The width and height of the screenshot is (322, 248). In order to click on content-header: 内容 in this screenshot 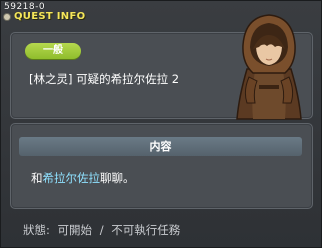, I will do `click(160, 146)`.